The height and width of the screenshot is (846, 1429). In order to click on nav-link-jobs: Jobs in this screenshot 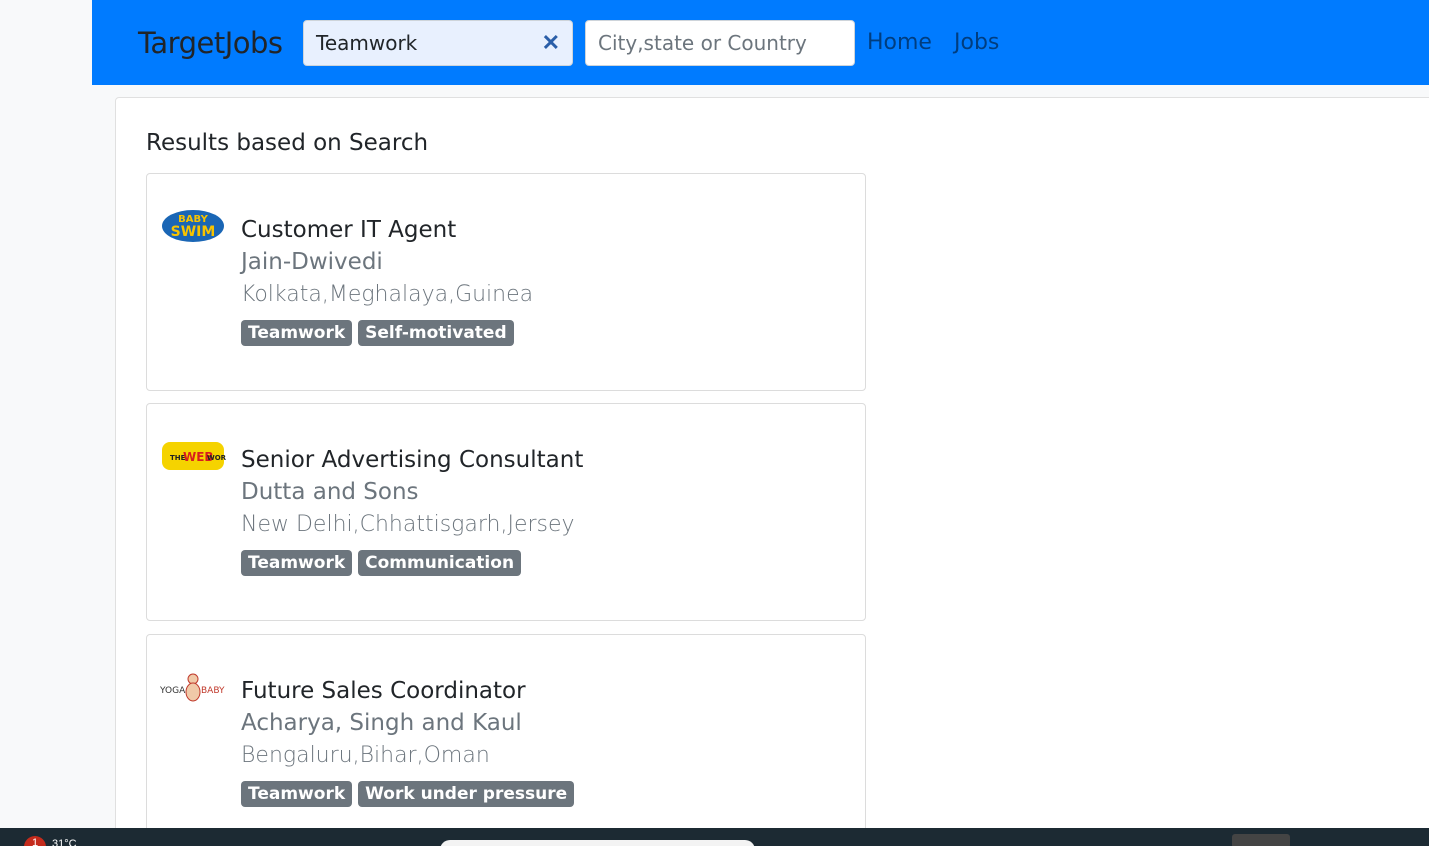, I will do `click(976, 42)`.